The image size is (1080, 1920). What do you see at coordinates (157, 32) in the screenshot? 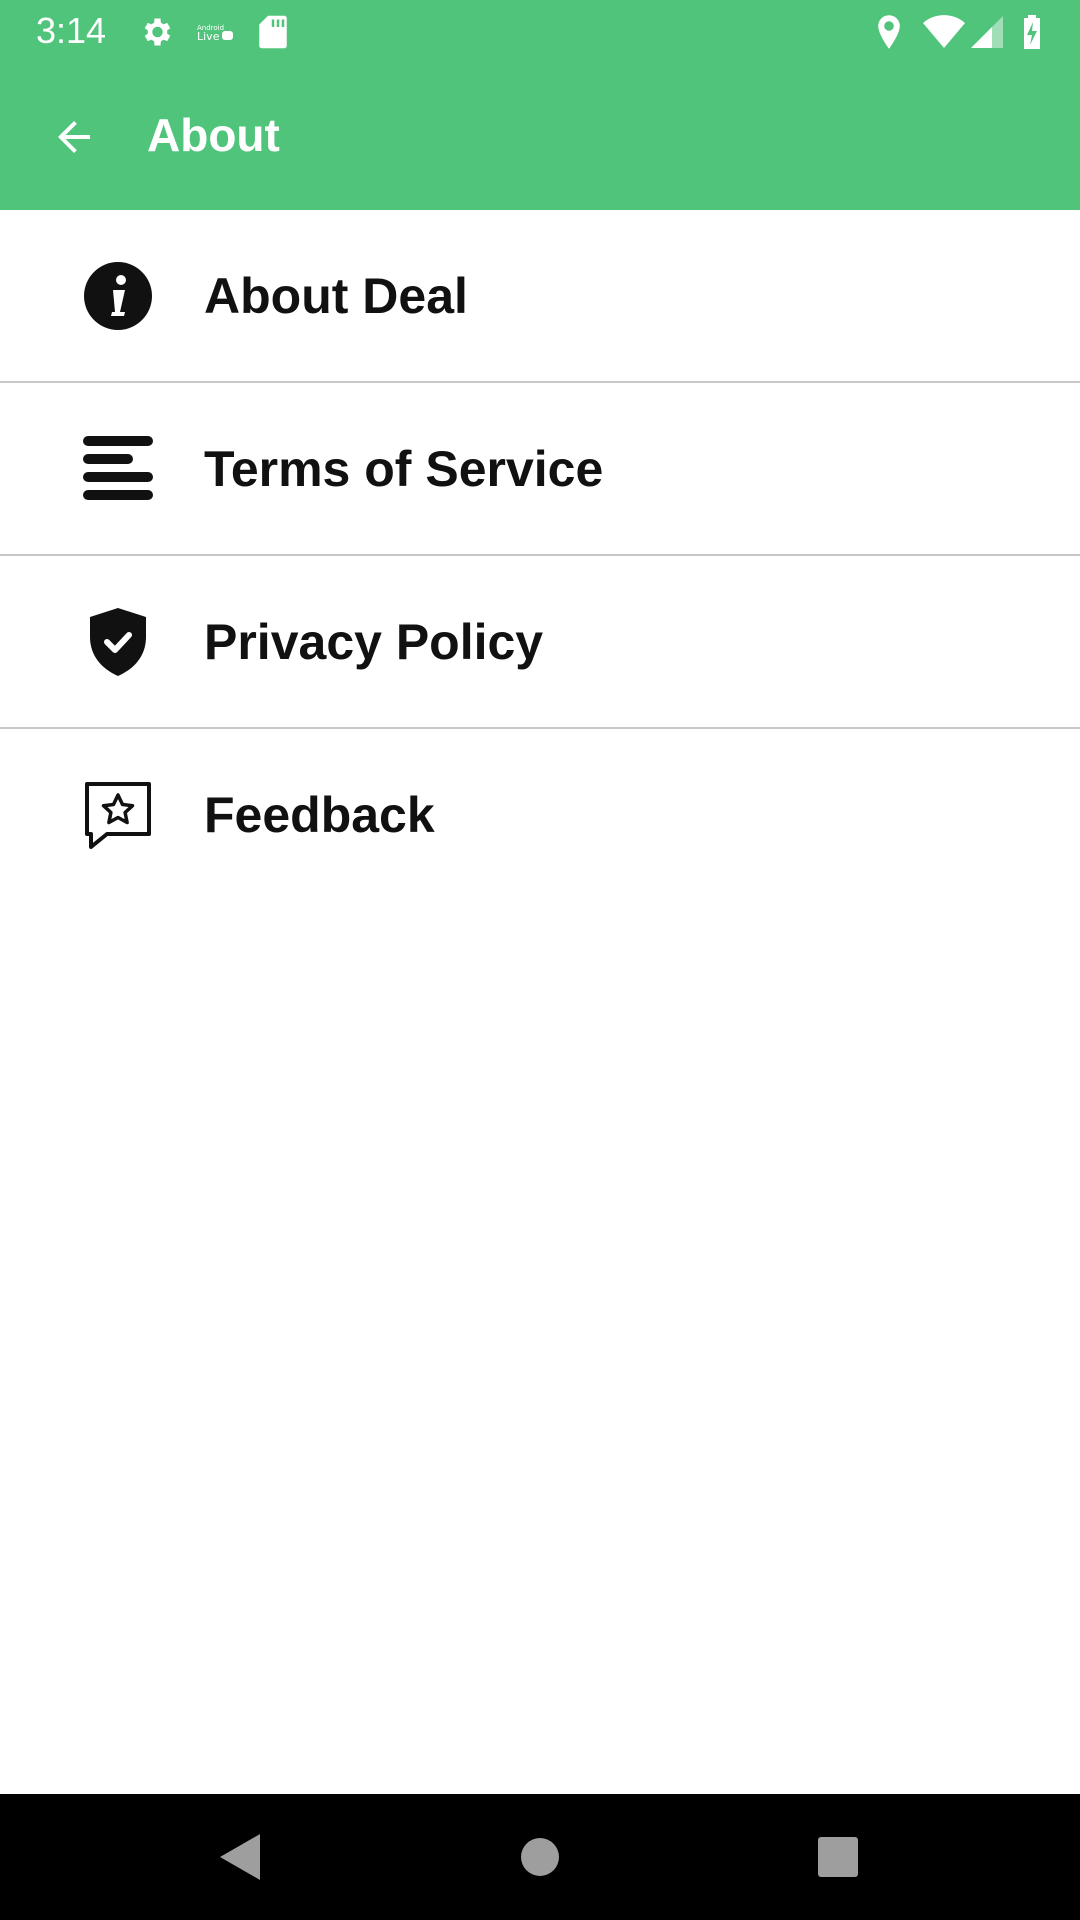
I see `settings-icon` at bounding box center [157, 32].